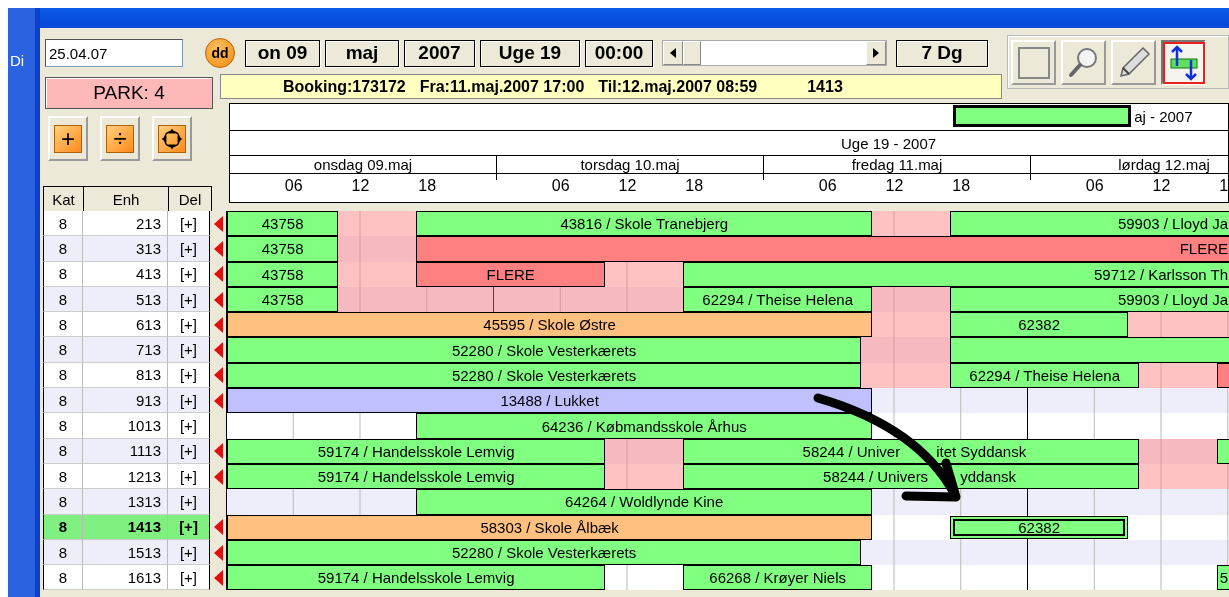 The image size is (1229, 597). What do you see at coordinates (344, 86) in the screenshot?
I see `booking-info-text: Booking:173172` at bounding box center [344, 86].